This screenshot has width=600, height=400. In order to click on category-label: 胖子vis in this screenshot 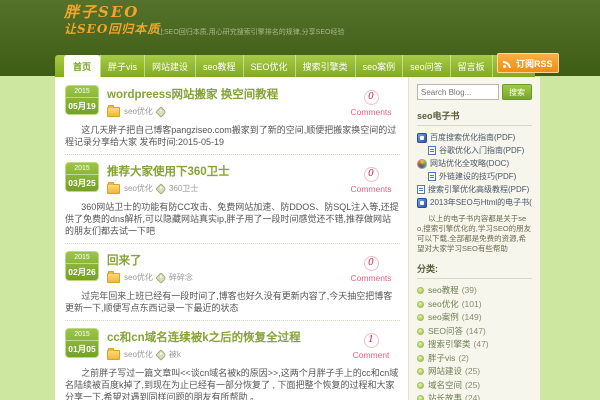, I will do `click(442, 357)`.